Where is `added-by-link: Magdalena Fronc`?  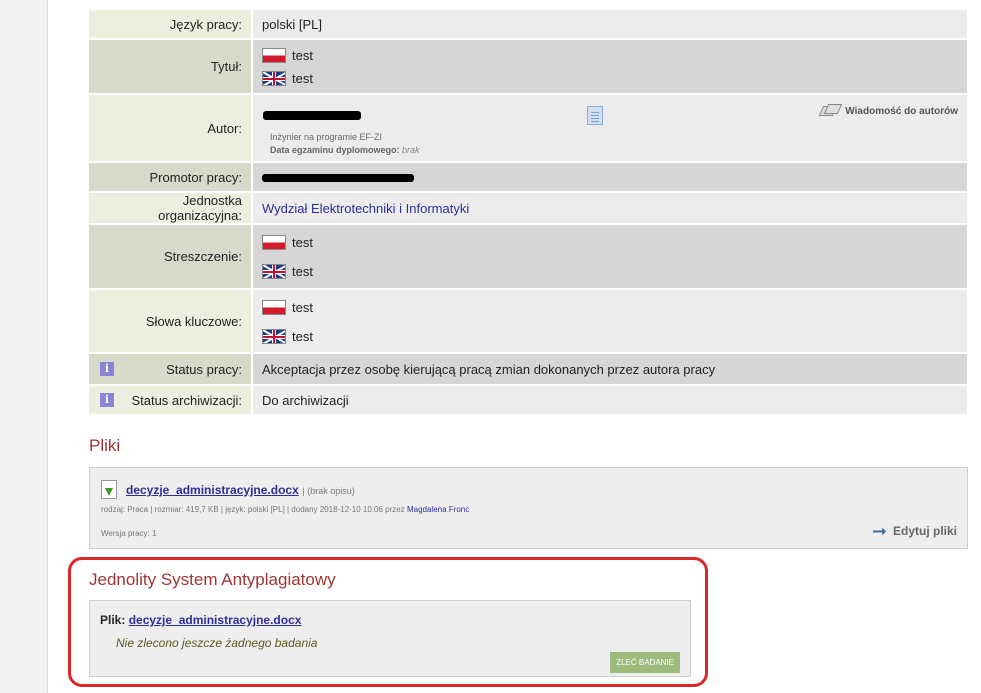
added-by-link: Magdalena Fronc is located at coordinates (438, 509).